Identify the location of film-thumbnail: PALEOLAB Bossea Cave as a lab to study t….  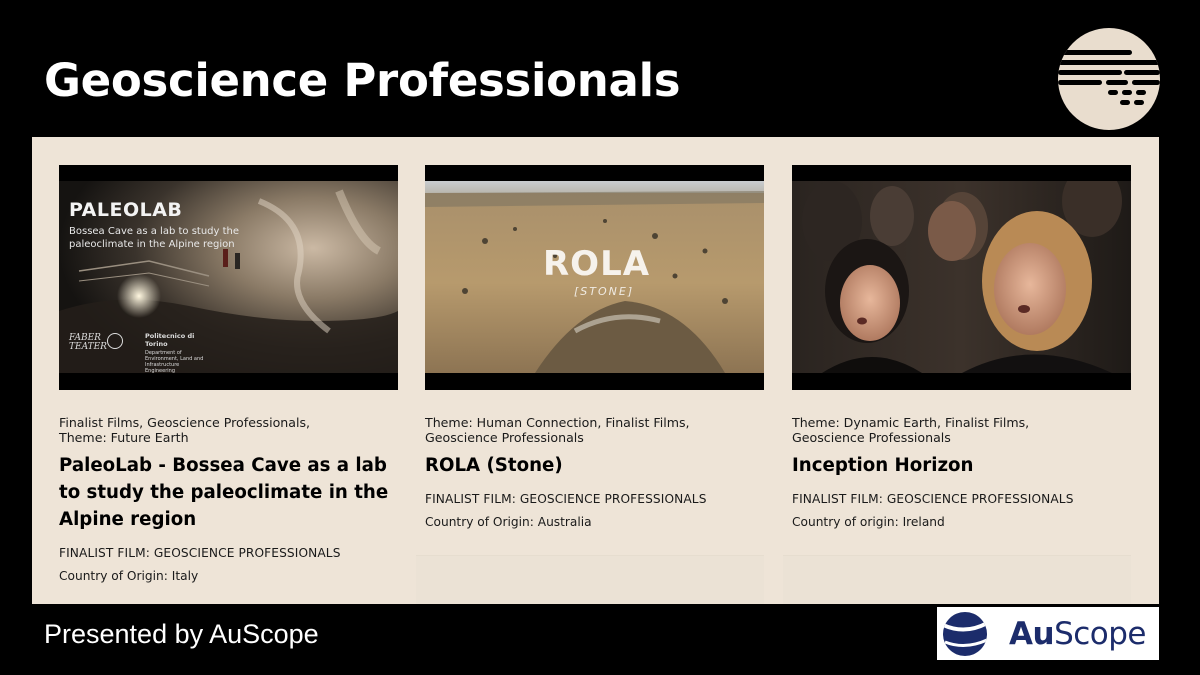
(228, 277).